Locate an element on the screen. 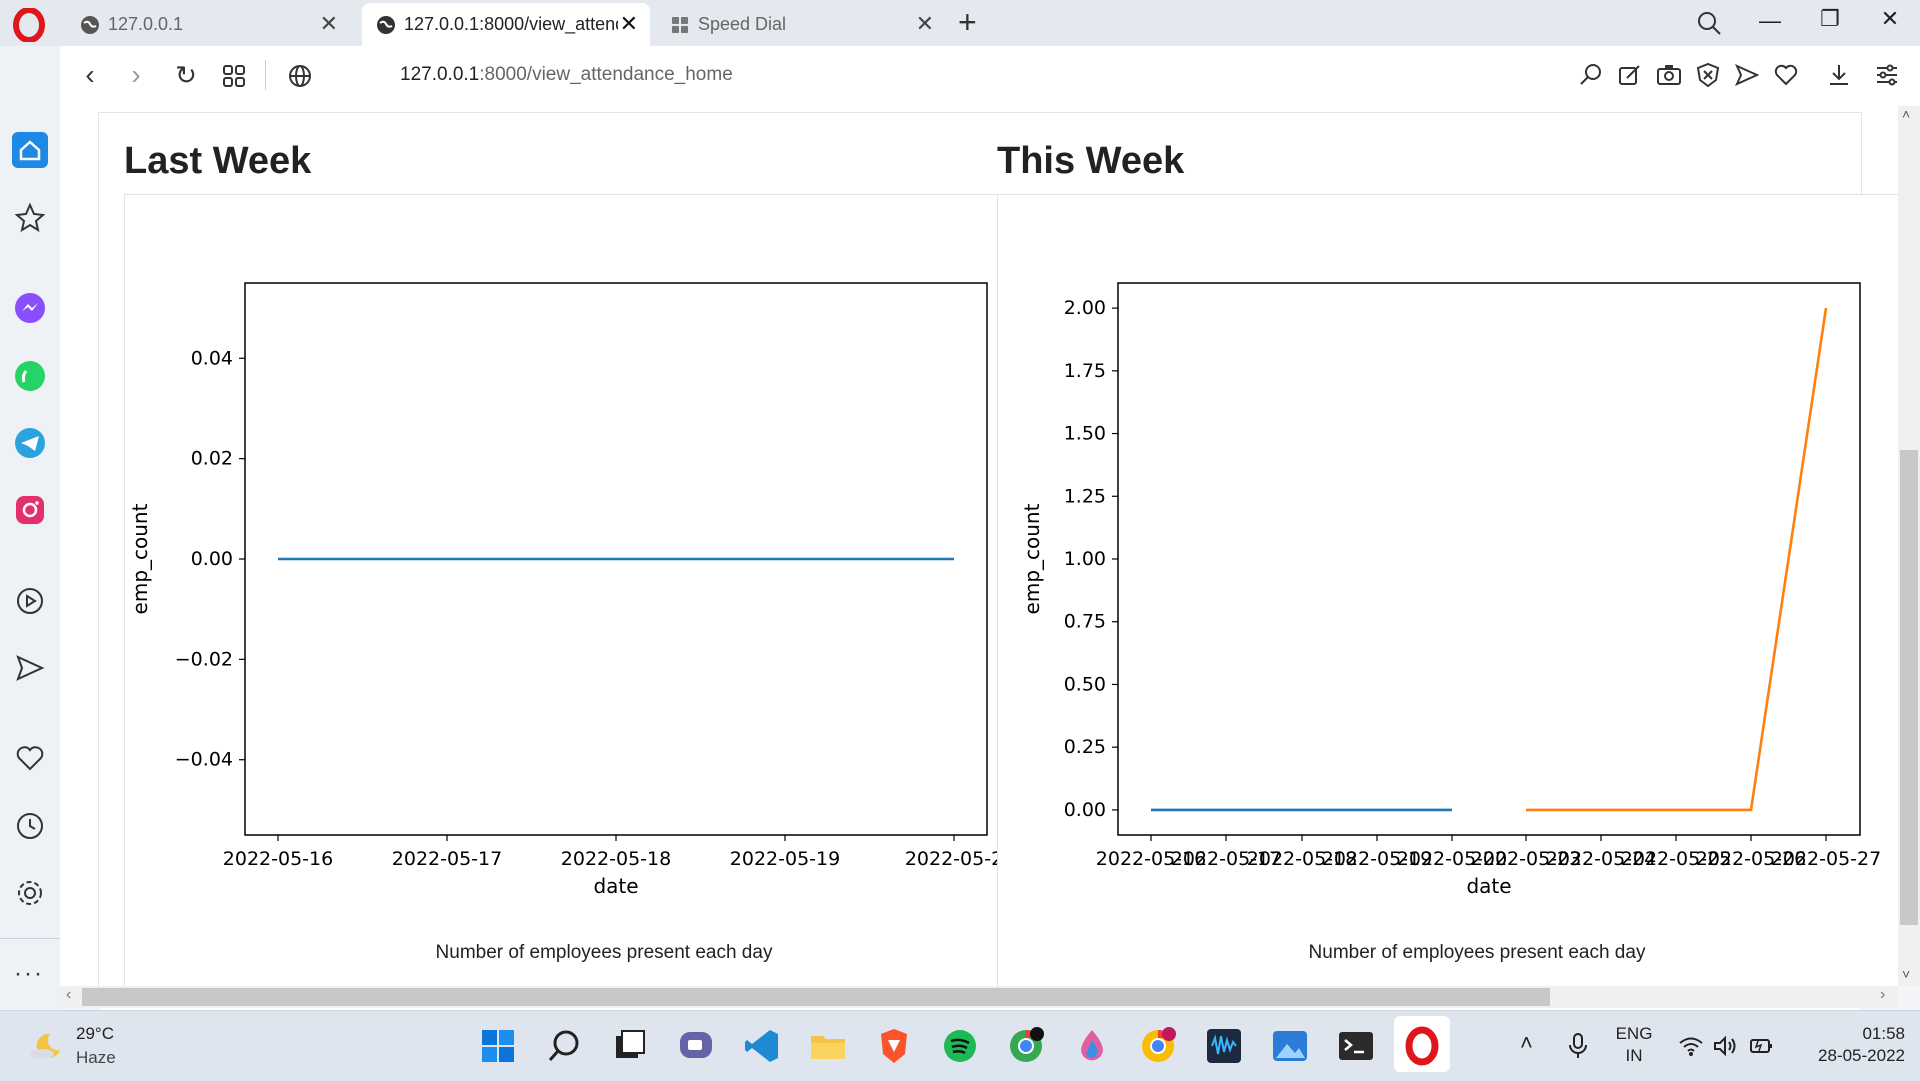 This screenshot has height=1081, width=1920. tab-label: Speed Dial is located at coordinates (742, 24).